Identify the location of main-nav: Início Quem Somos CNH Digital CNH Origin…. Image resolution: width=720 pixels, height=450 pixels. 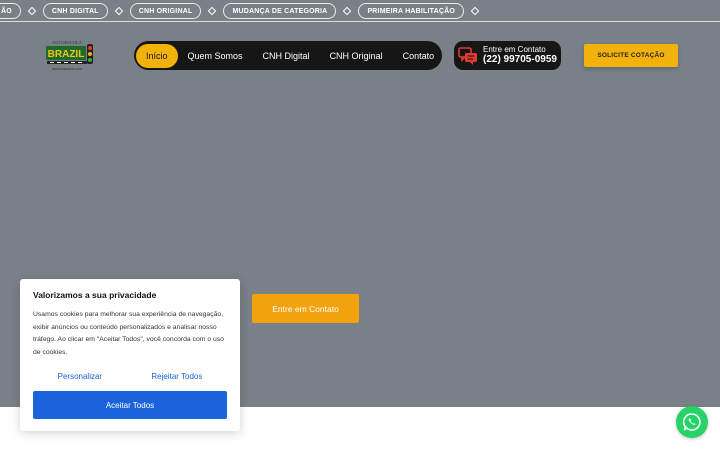
(288, 55).